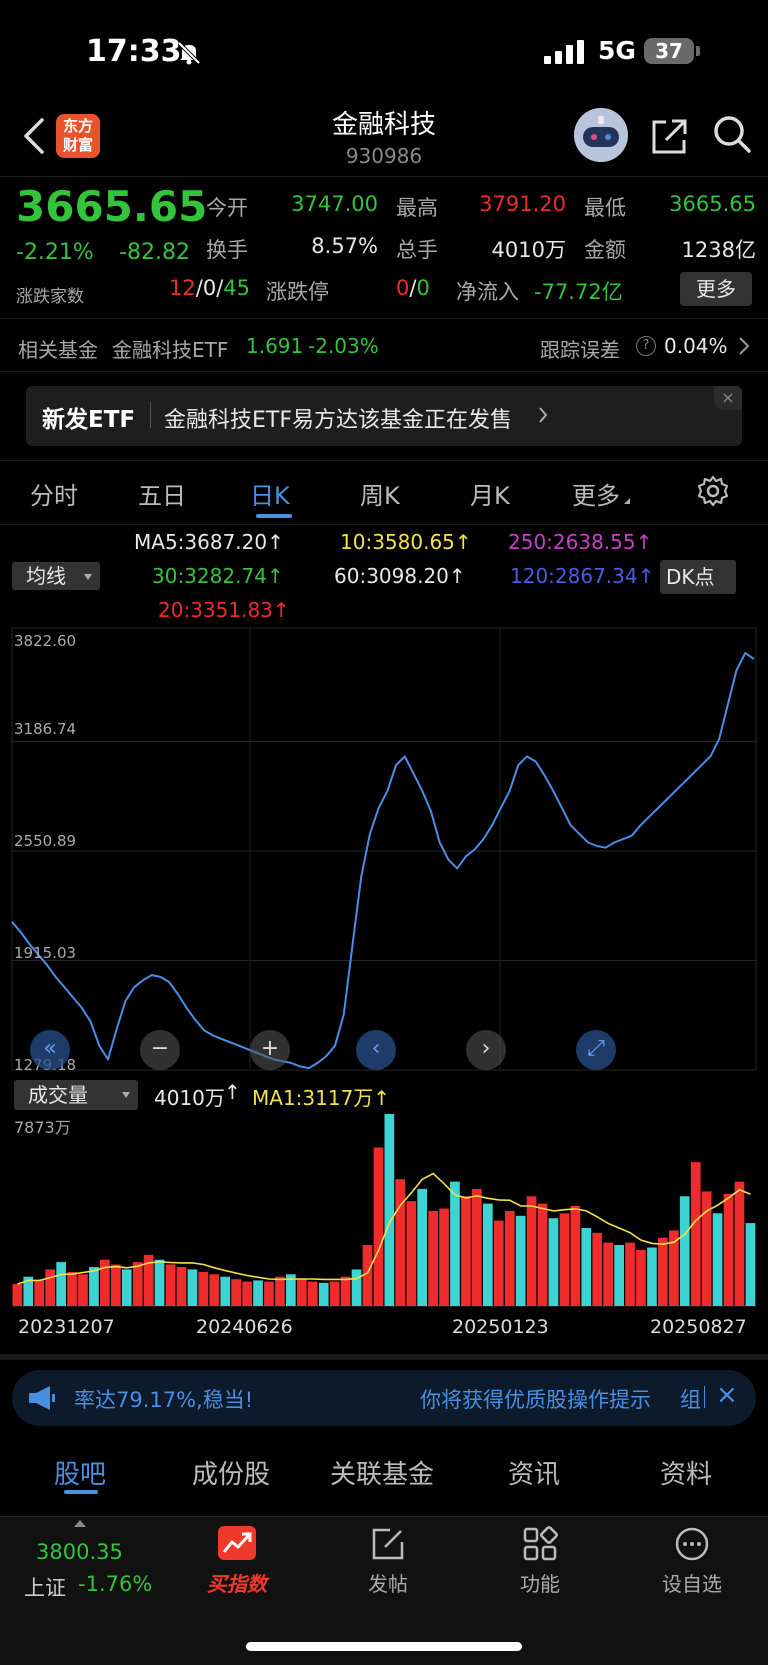  What do you see at coordinates (384, 1516) in the screenshot?
I see `nav-divider` at bounding box center [384, 1516].